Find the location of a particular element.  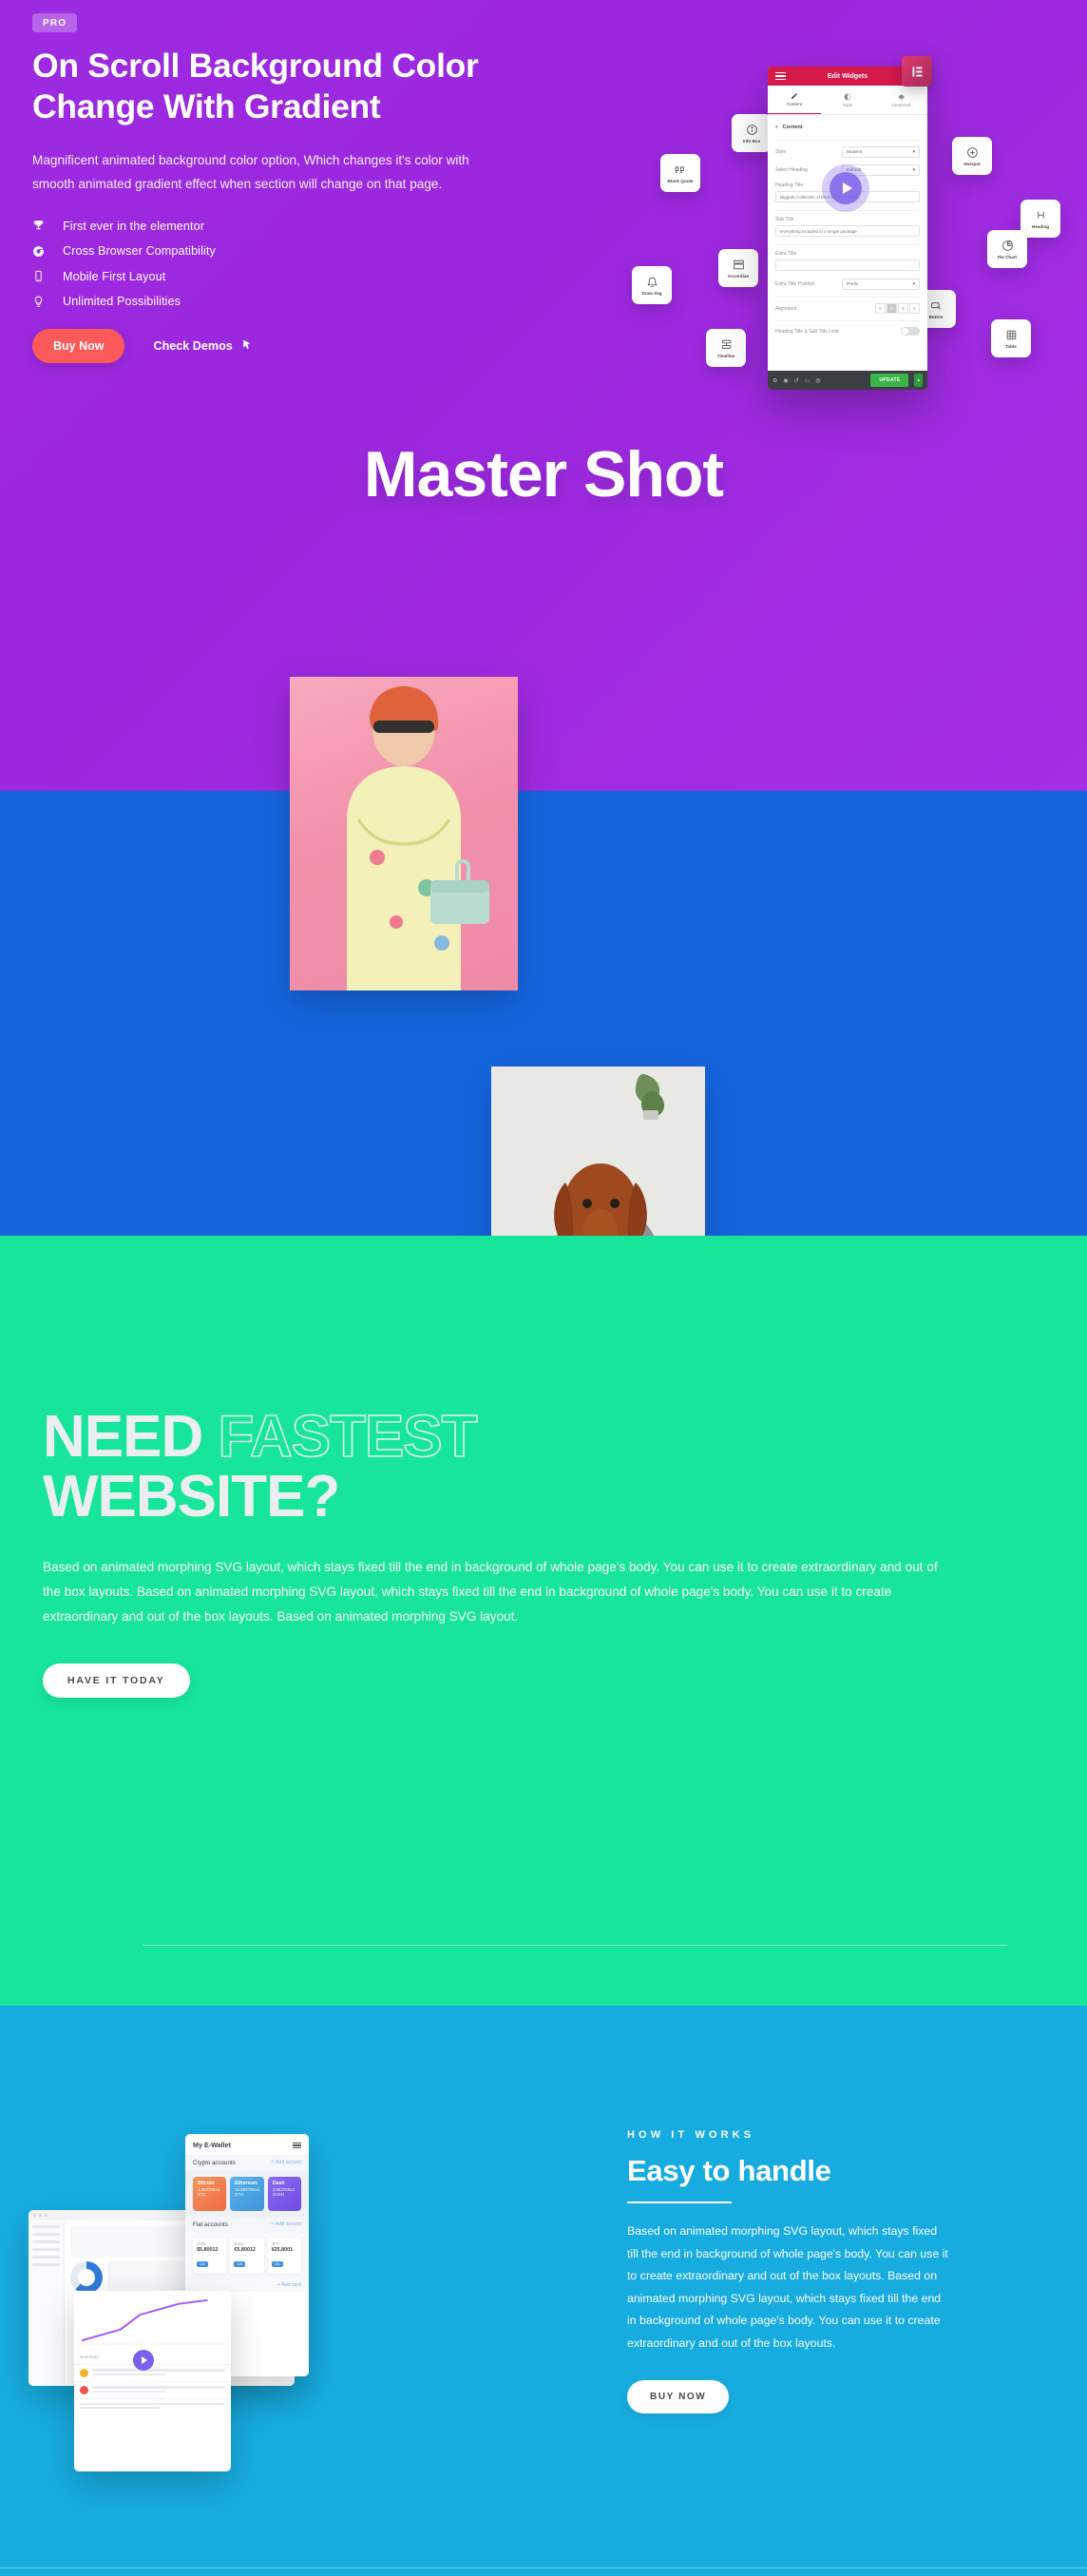

button-icon is located at coordinates (936, 305).